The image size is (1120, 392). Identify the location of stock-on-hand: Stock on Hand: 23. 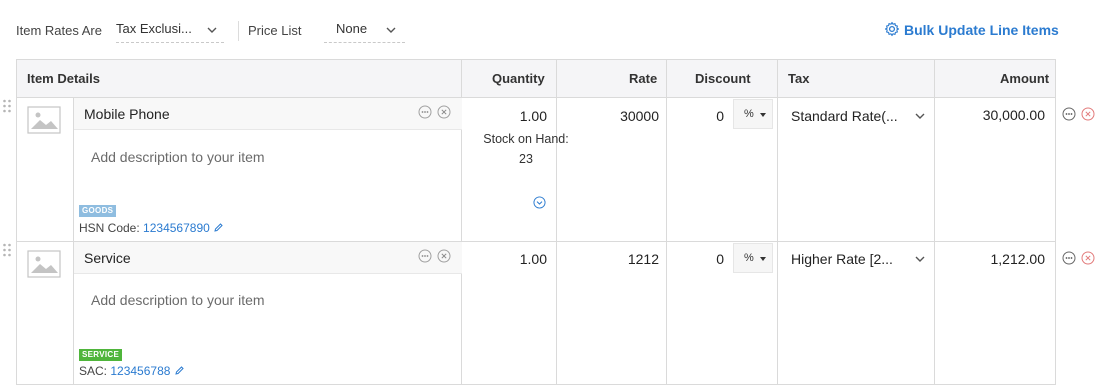
(526, 149).